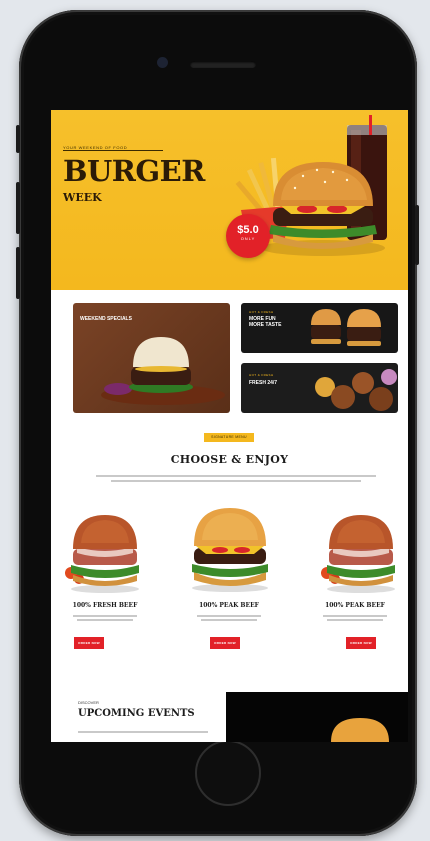 This screenshot has width=430, height=841. Describe the element at coordinates (317, 717) in the screenshot. I see `events-image-panel` at that location.